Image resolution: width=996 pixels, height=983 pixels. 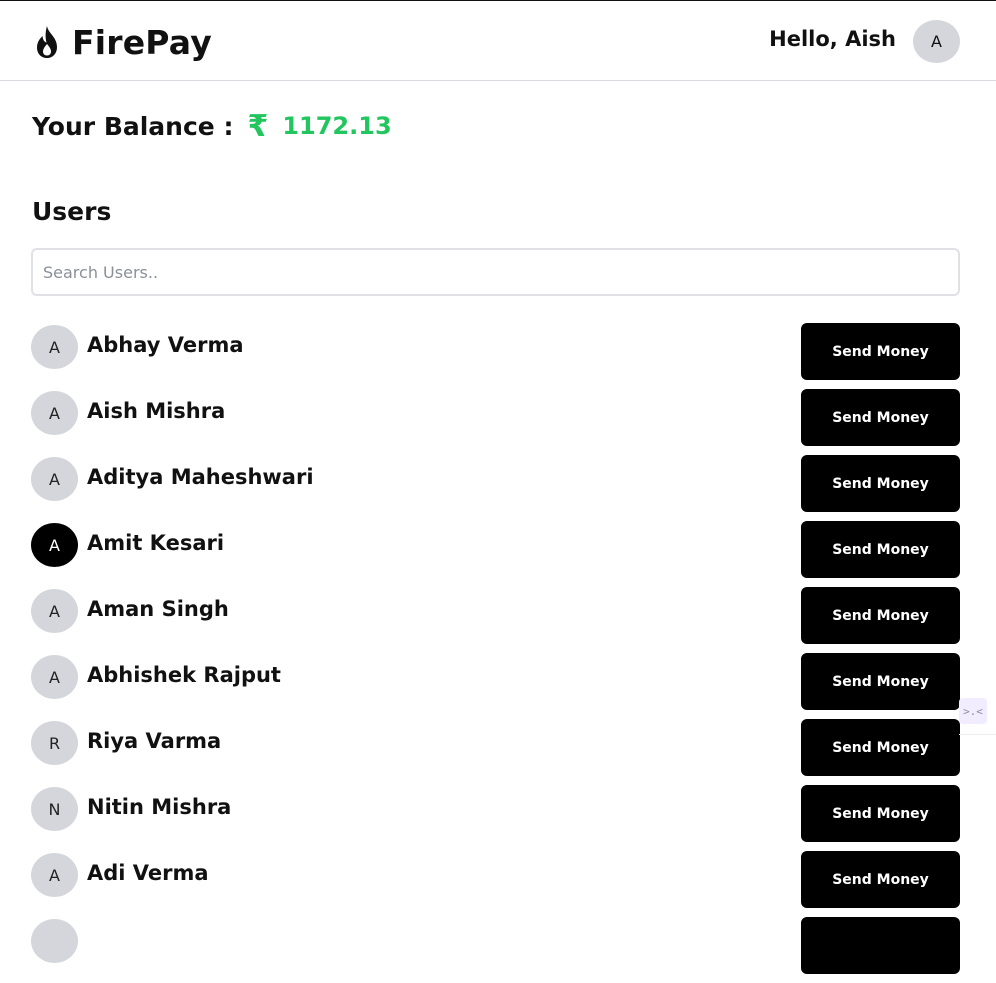 I want to click on user-row-name: Nitin Mishra, so click(x=159, y=807).